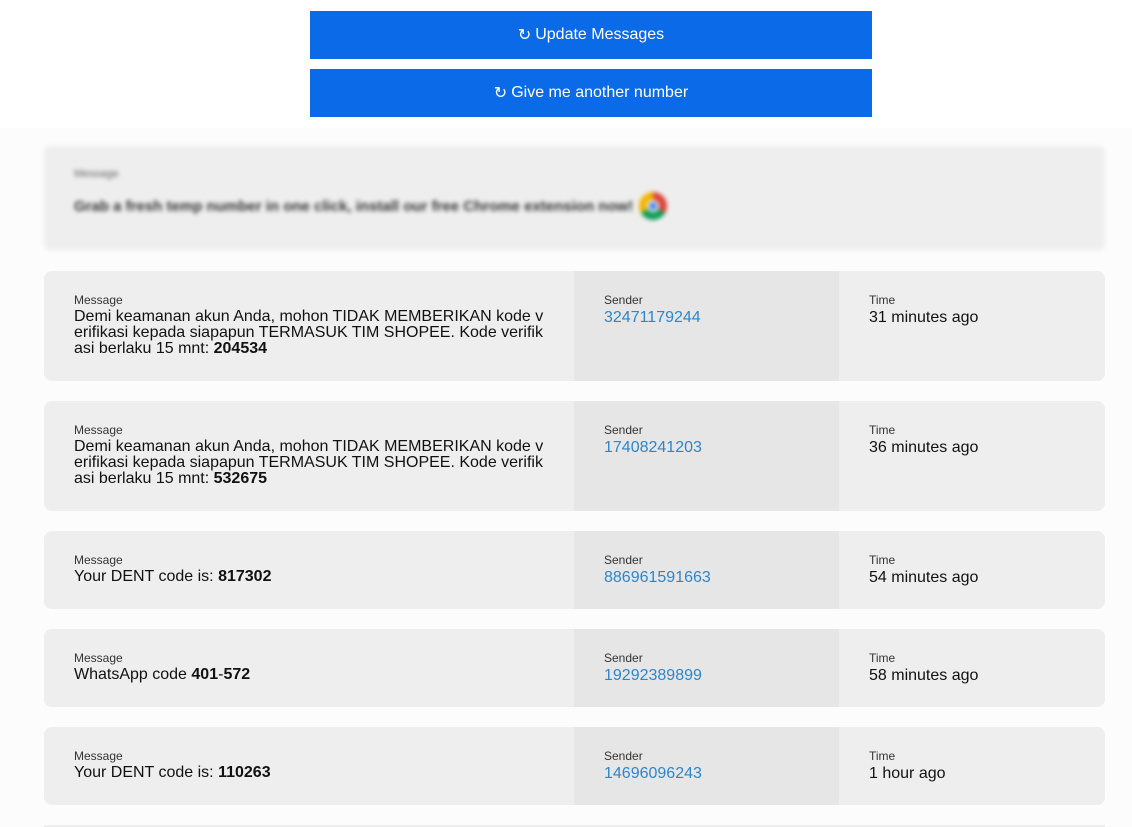 The width and height of the screenshot is (1132, 827). Describe the element at coordinates (653, 447) in the screenshot. I see `sender-link: 17408241203` at that location.